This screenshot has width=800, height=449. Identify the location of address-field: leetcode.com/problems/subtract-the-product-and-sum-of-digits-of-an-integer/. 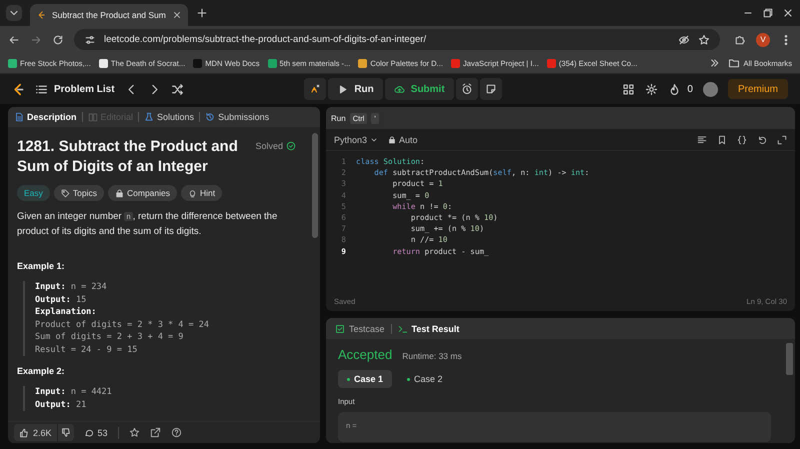
(397, 39).